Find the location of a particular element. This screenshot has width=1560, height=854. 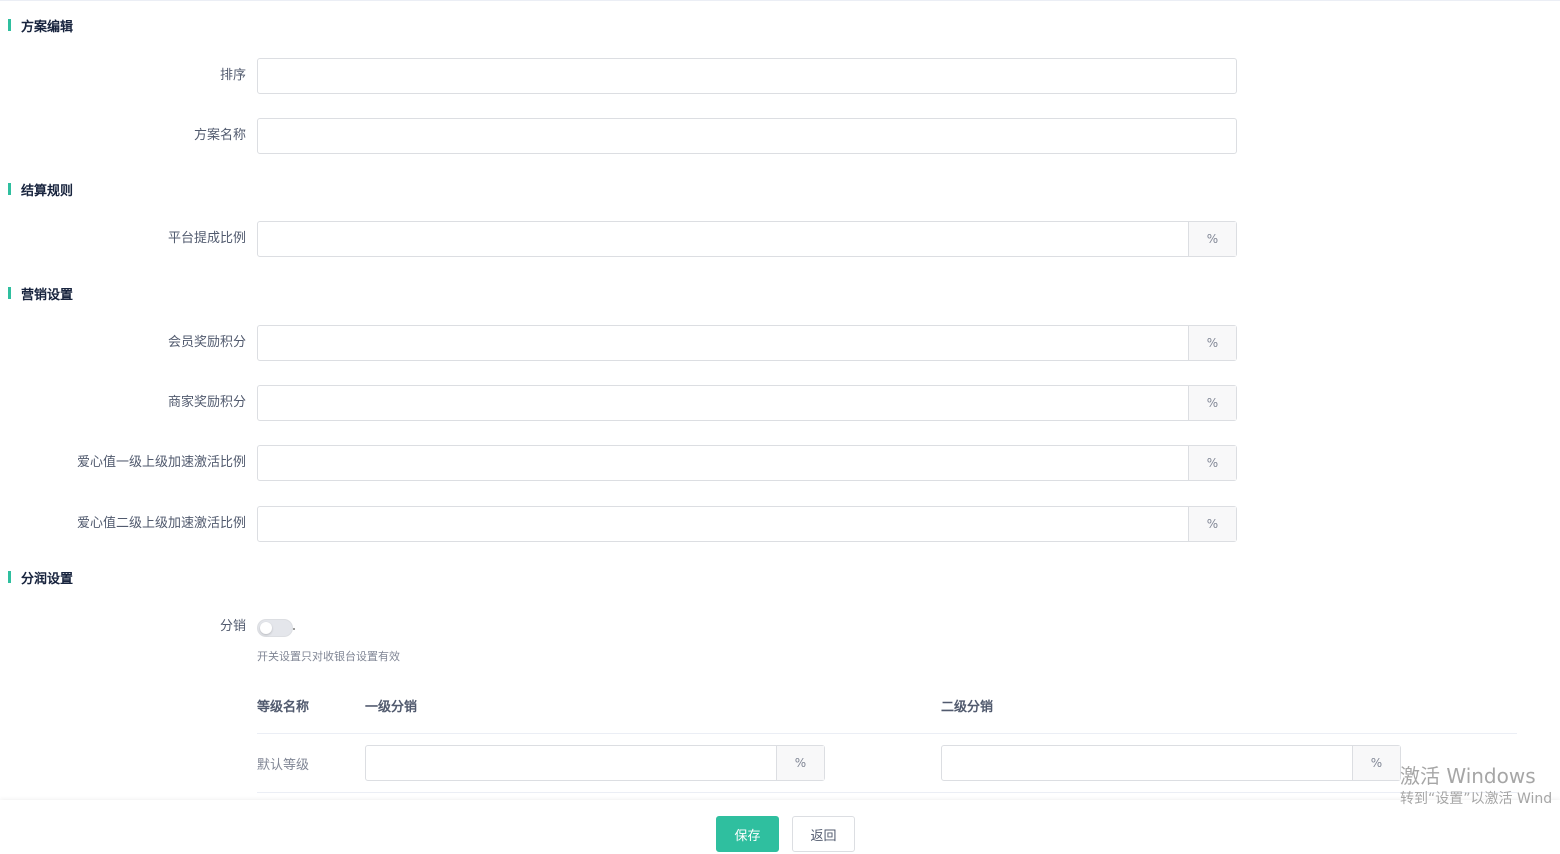

love-level1-input-wrapper: % is located at coordinates (747, 463).